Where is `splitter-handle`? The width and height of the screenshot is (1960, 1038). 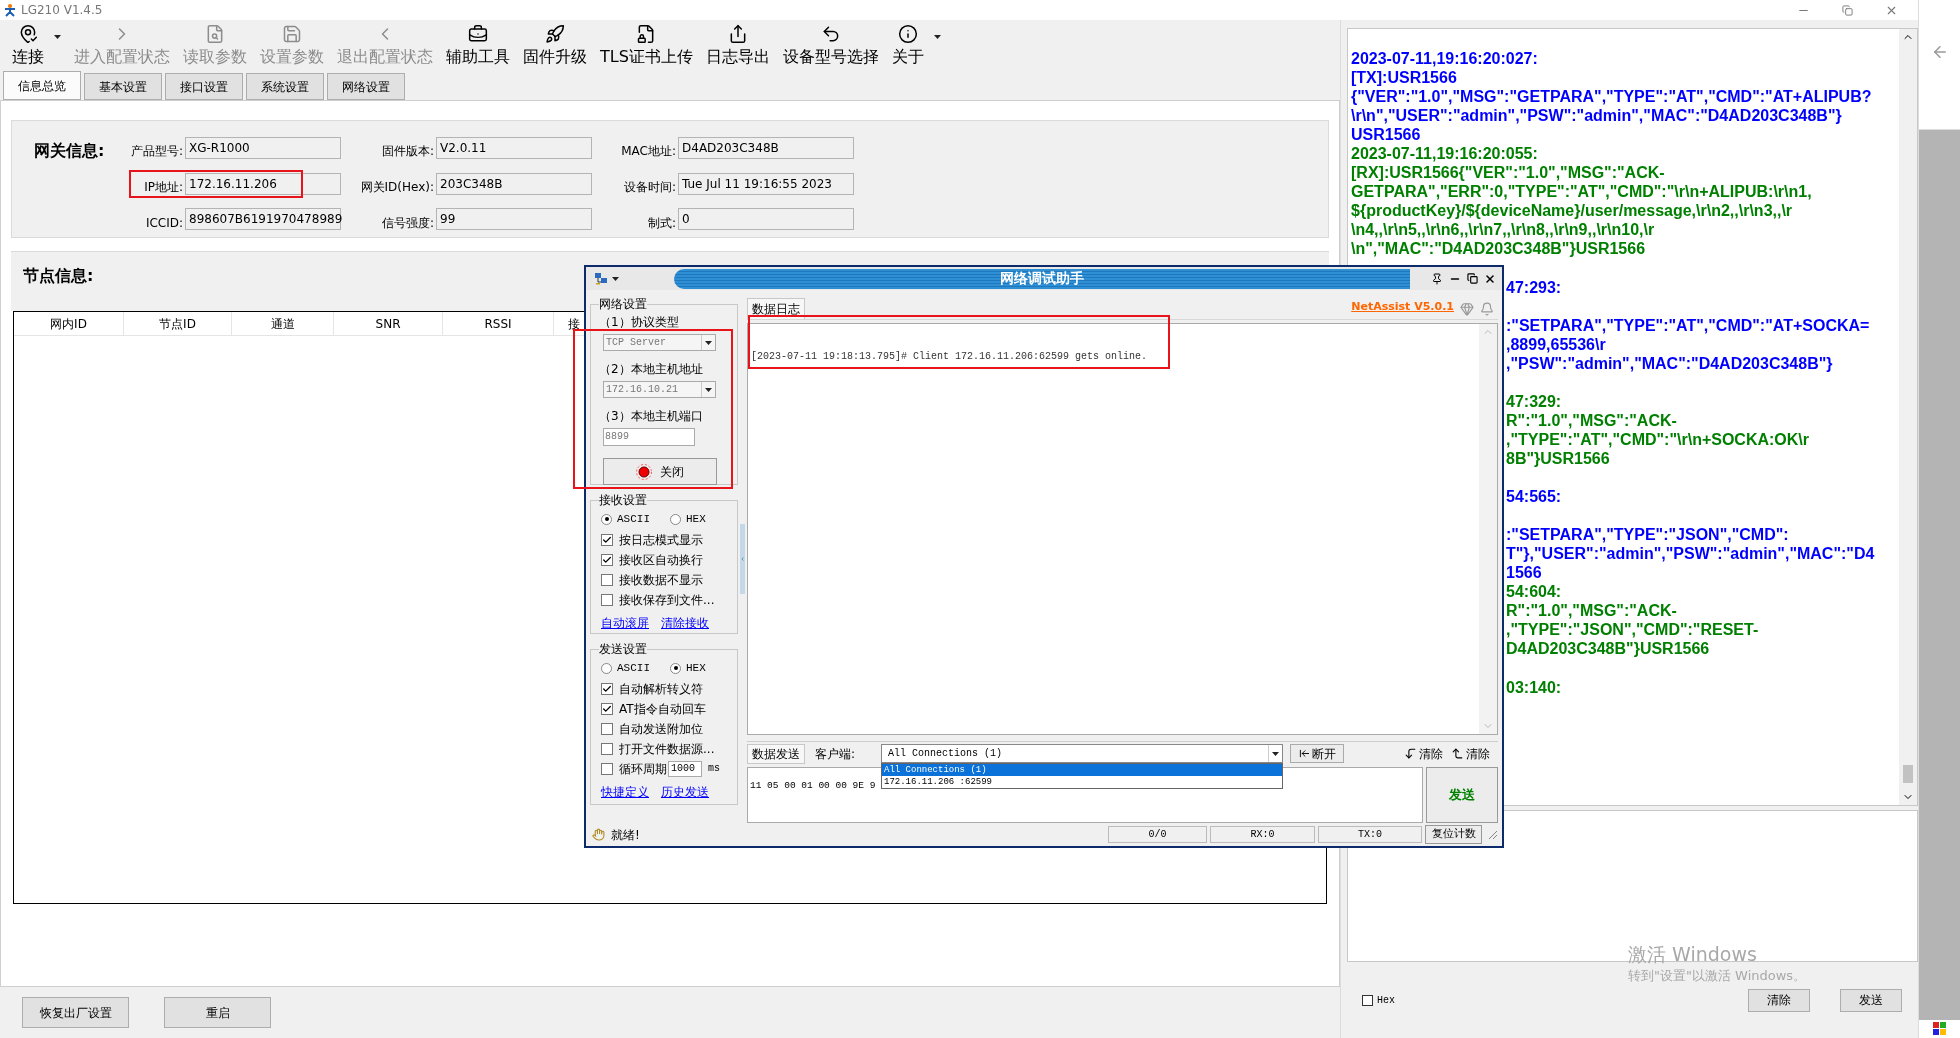 splitter-handle is located at coordinates (742, 559).